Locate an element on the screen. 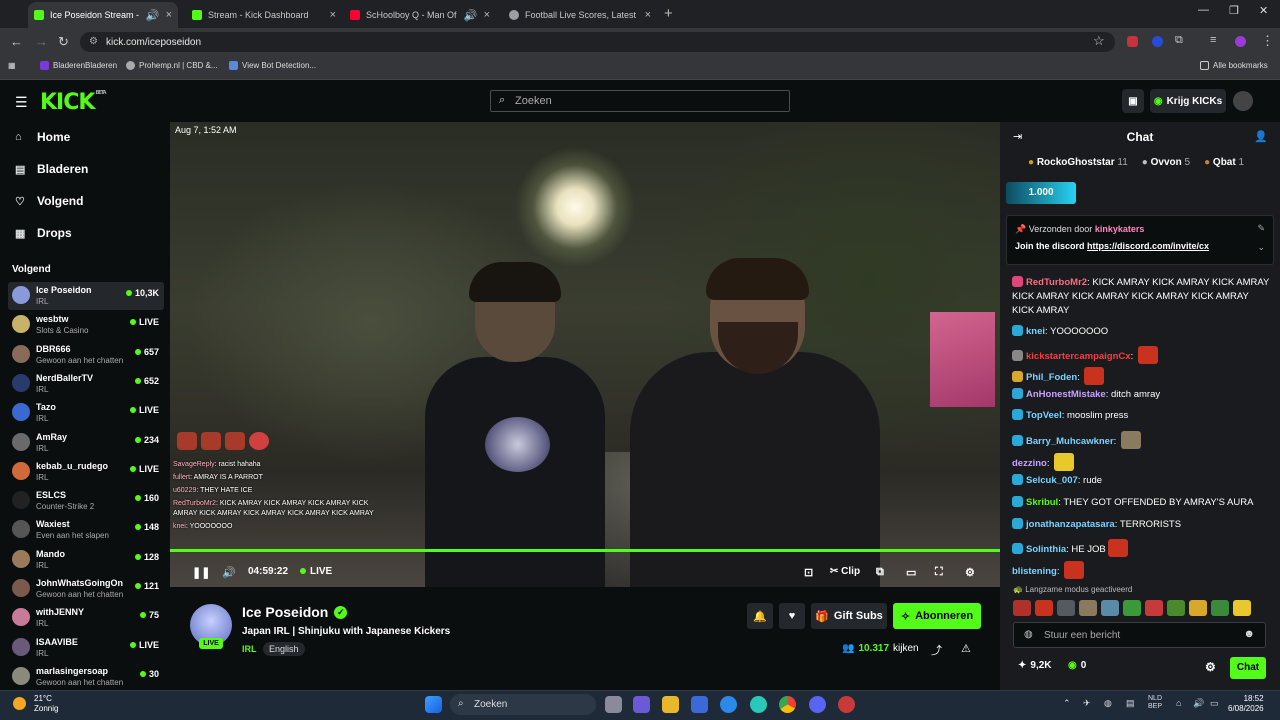 Image resolution: width=1280 pixels, height=720 pixels. chat-message: TopVeel: mooslim press is located at coordinates (1141, 416).